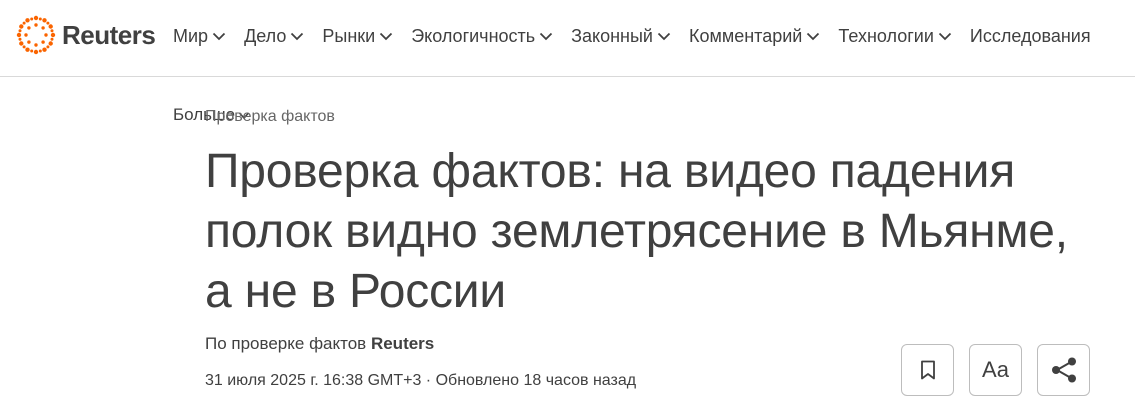 This screenshot has height=412, width=1135. I want to click on share-icon, so click(1063, 370).